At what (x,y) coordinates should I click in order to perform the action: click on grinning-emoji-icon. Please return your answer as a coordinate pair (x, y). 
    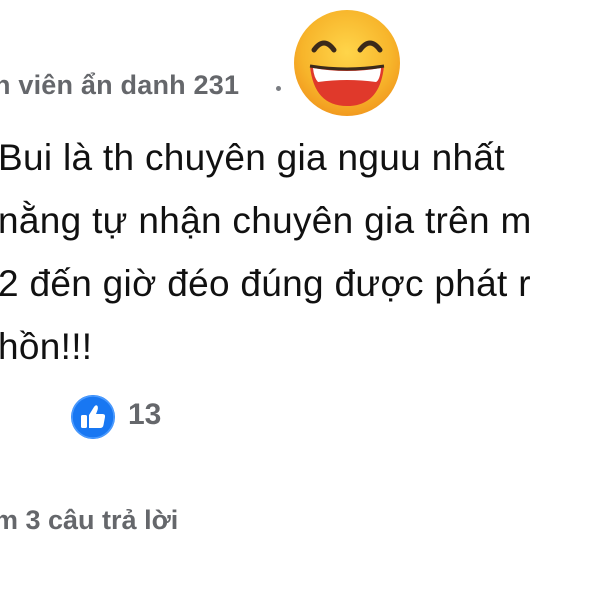
    Looking at the image, I should click on (347, 63).